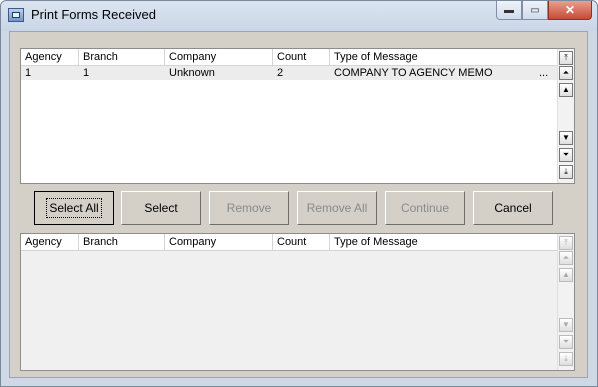  I want to click on window-title: Print Forms Received, so click(93, 14).